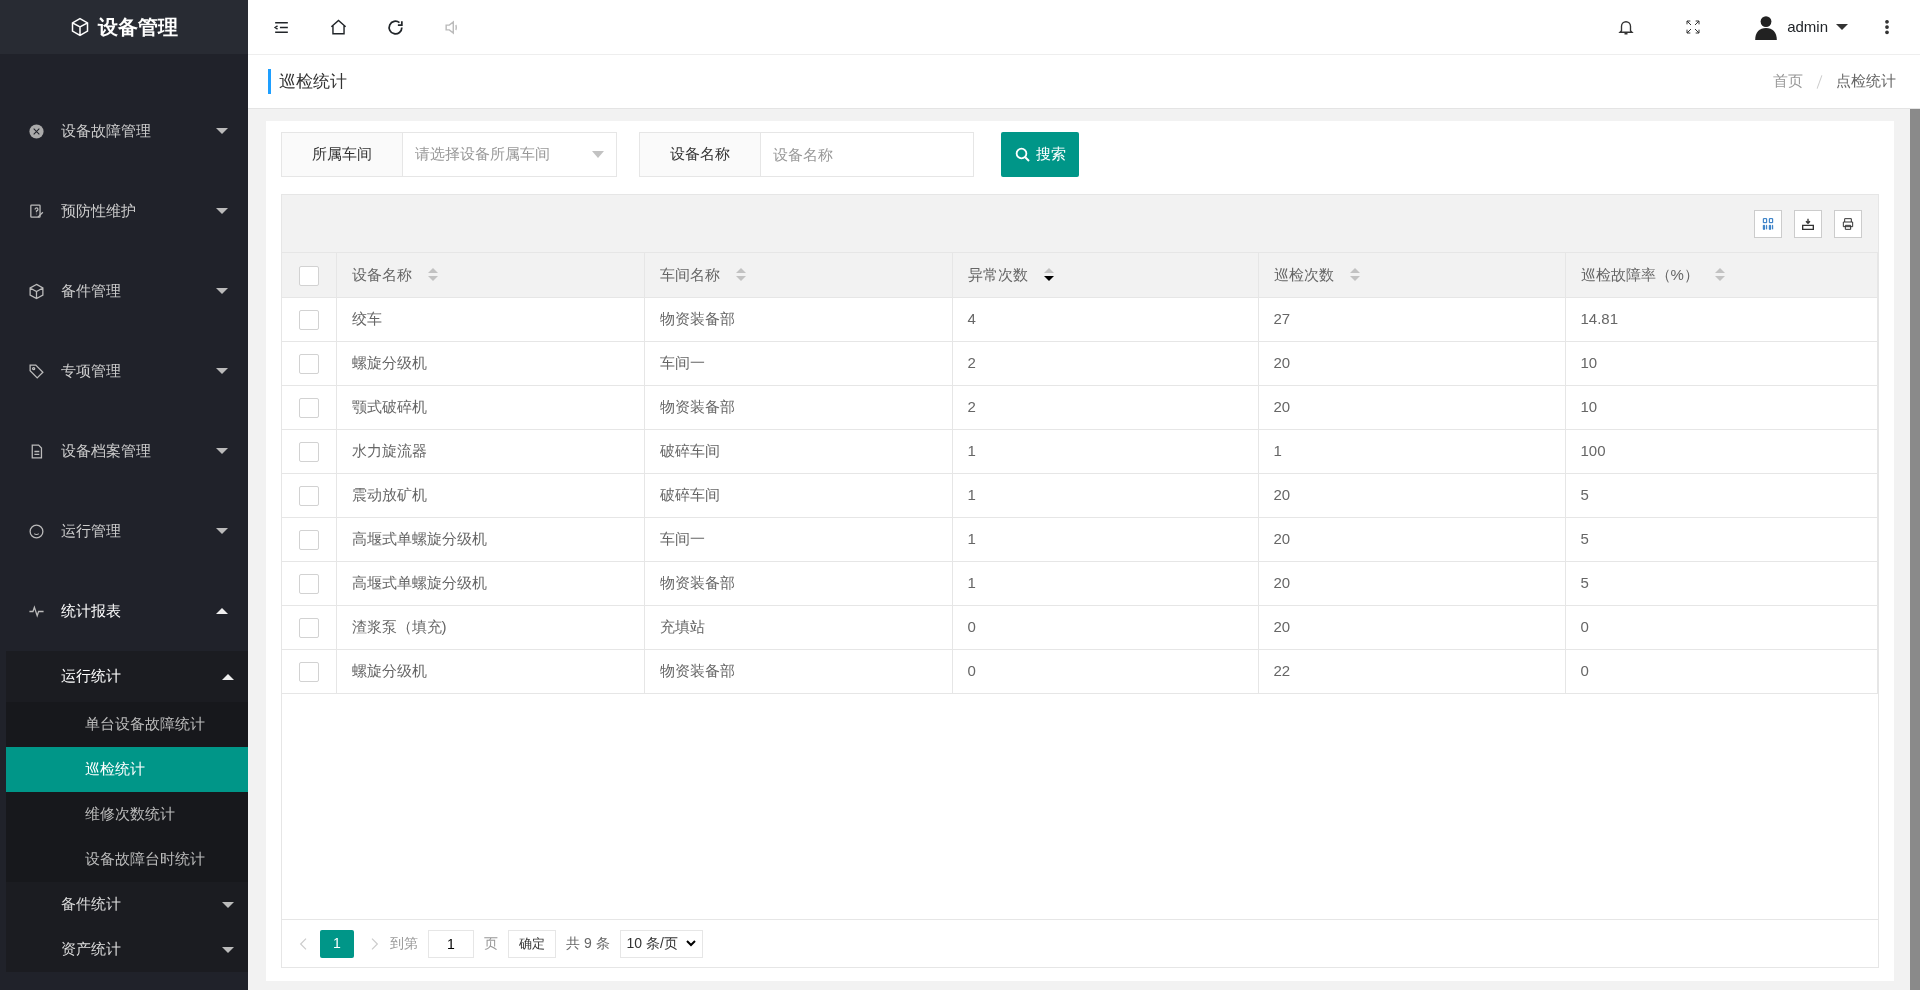 This screenshot has height=990, width=1920. Describe the element at coordinates (588, 943) in the screenshot. I see `total-count: 共 9 条` at that location.